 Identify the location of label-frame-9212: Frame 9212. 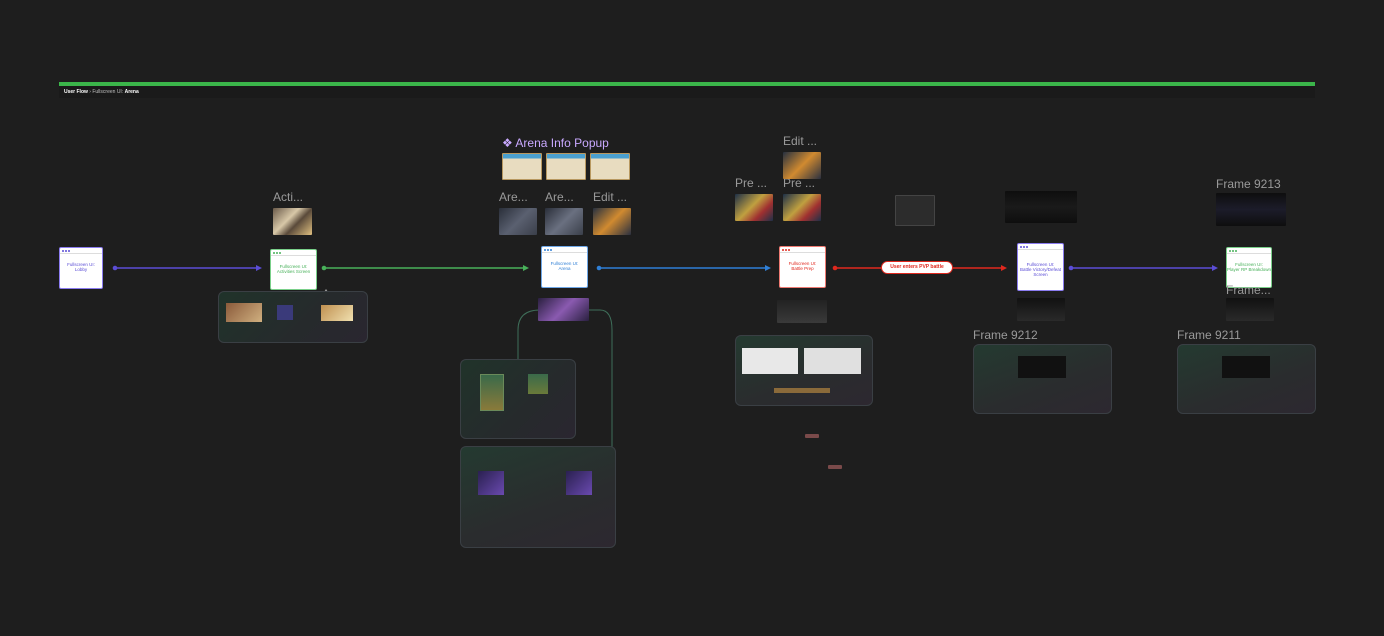
(1005, 335).